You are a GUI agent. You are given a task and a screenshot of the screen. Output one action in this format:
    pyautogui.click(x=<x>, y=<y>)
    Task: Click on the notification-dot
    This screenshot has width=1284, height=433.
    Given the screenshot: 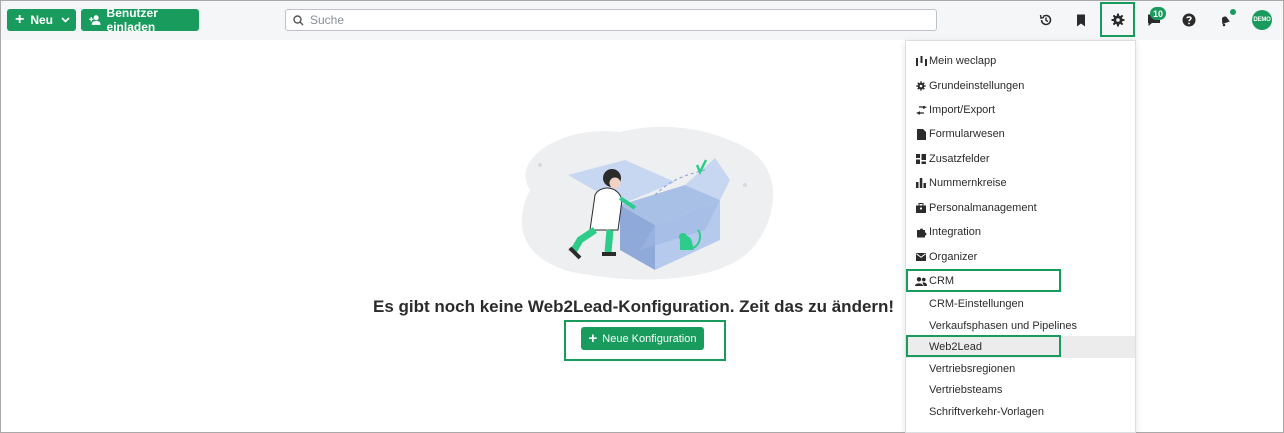 What is the action you would take?
    pyautogui.click(x=1233, y=12)
    